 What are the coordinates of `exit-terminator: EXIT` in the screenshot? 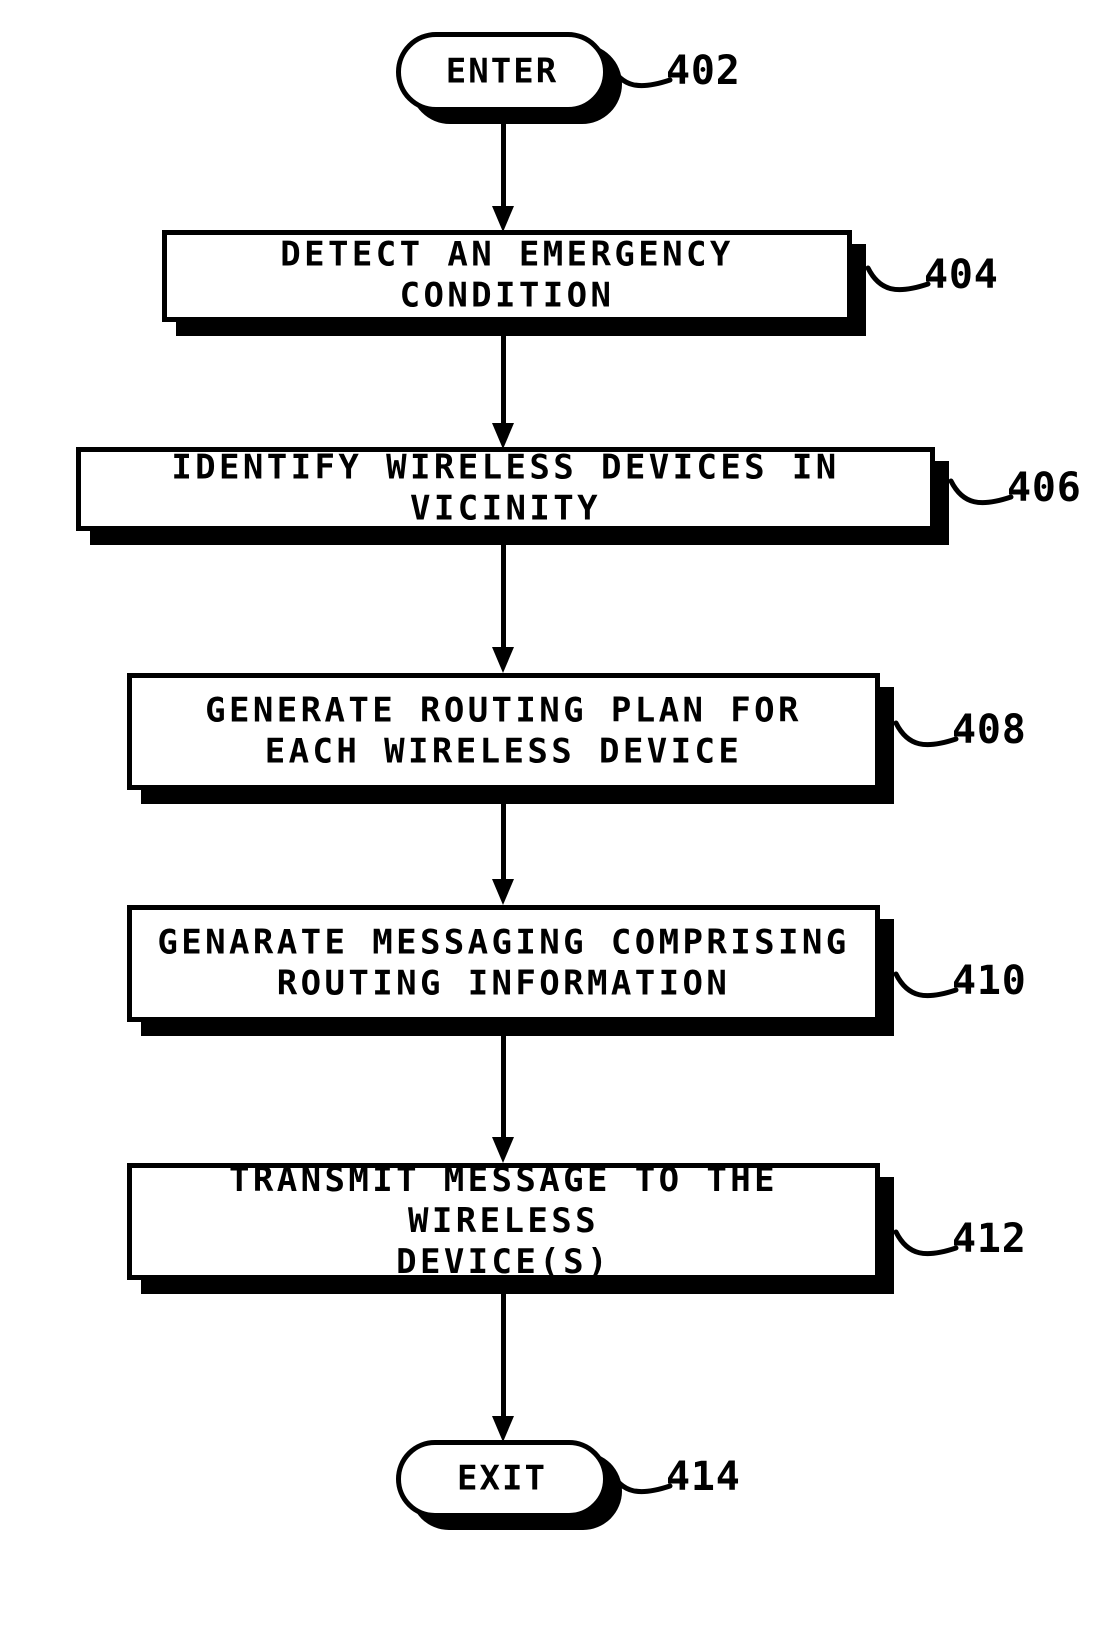 It's located at (502, 1479).